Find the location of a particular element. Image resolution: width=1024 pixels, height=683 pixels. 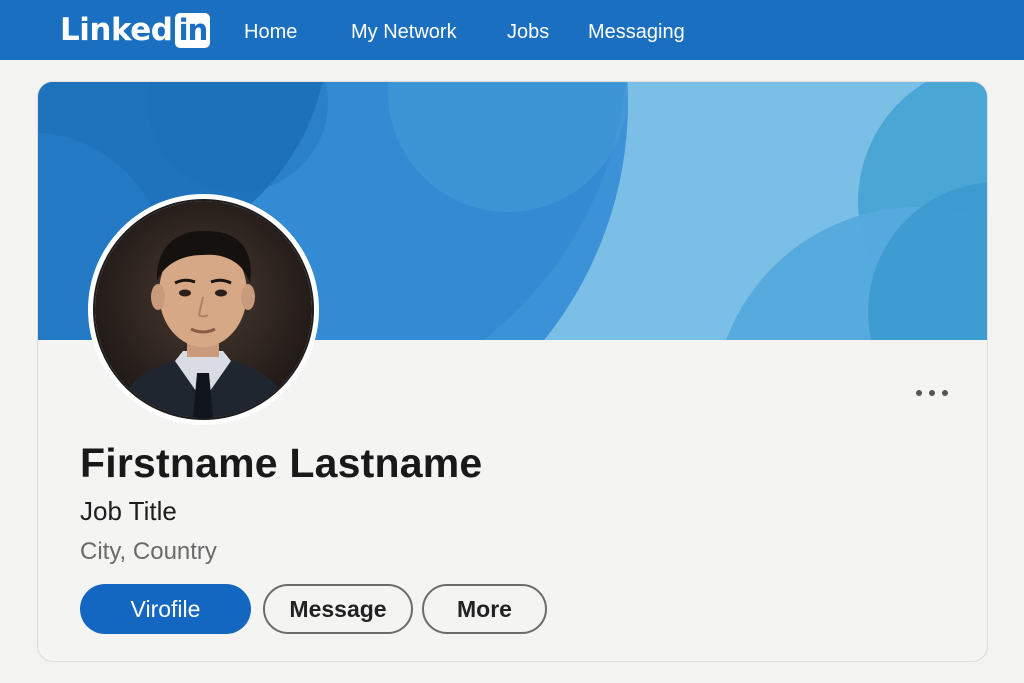

profile-job-title: Job Title is located at coordinates (128, 511).